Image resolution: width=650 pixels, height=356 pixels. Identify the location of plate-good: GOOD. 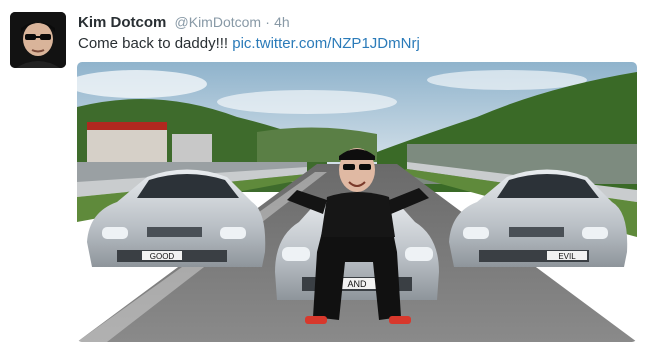
(162, 256).